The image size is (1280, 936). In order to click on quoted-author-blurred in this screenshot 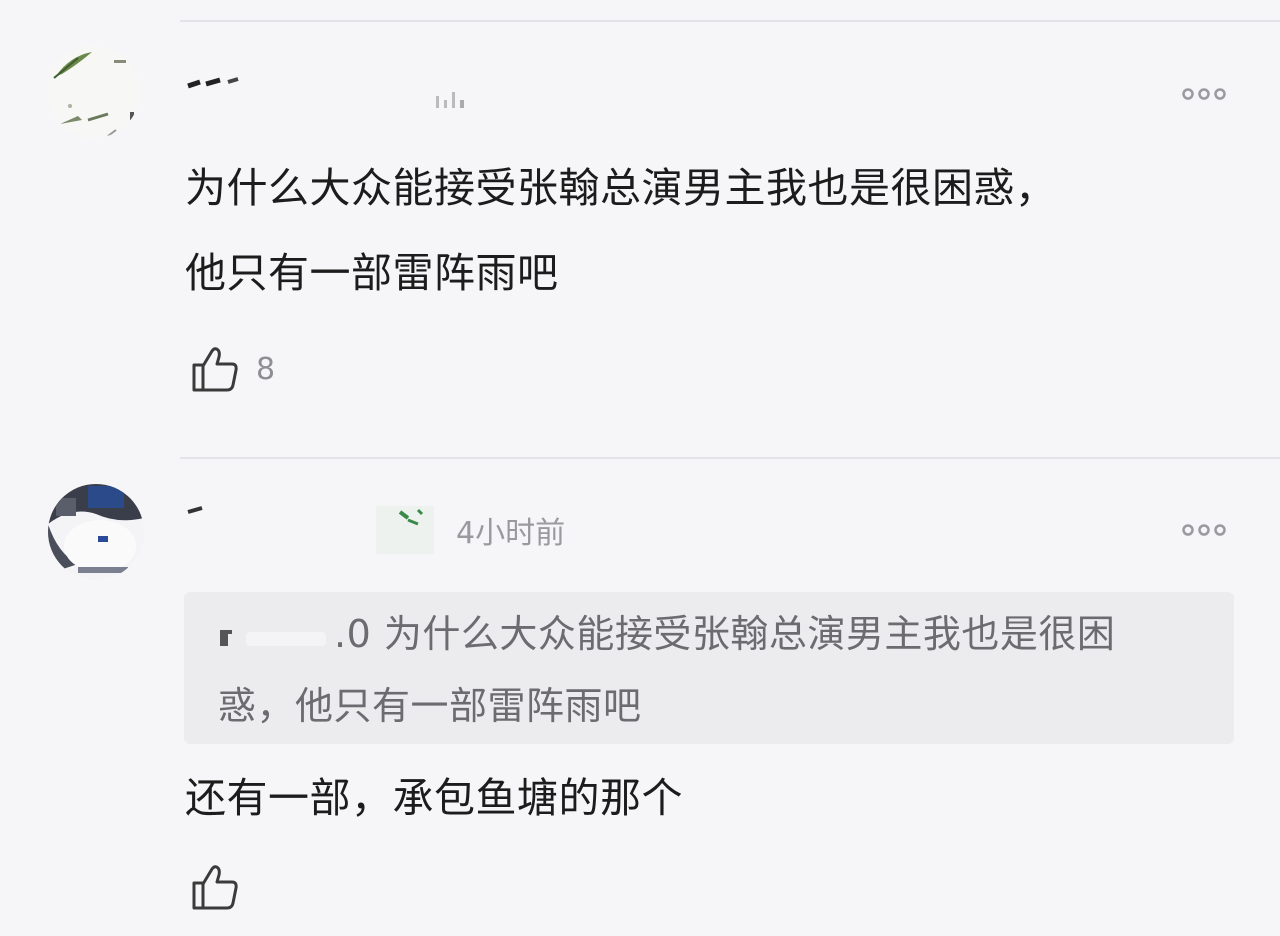, I will do `click(273, 637)`.